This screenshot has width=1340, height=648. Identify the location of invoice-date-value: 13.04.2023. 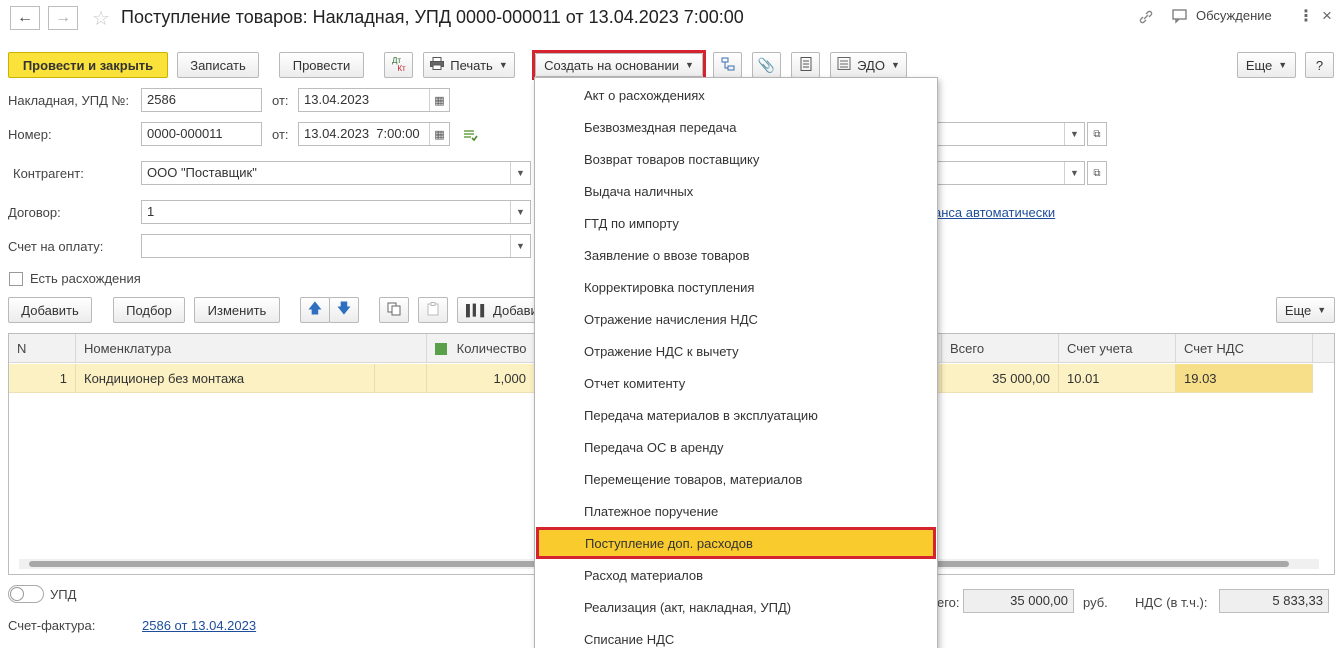
(337, 99).